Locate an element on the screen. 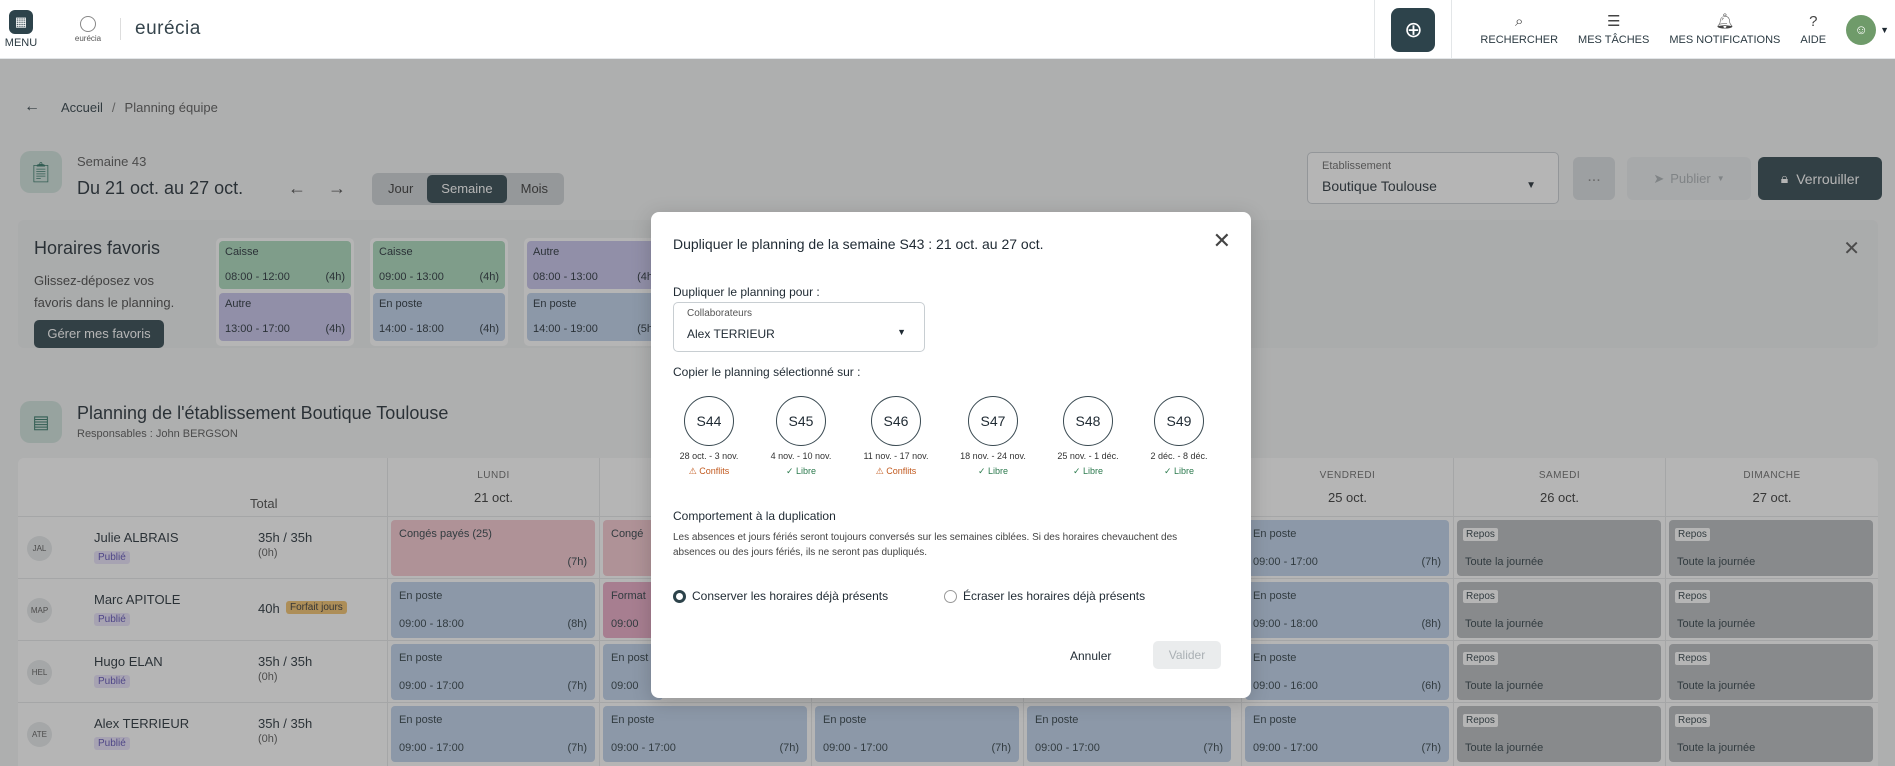  radio-keep-existing: Conserver les horaires déjà présents is located at coordinates (780, 596).